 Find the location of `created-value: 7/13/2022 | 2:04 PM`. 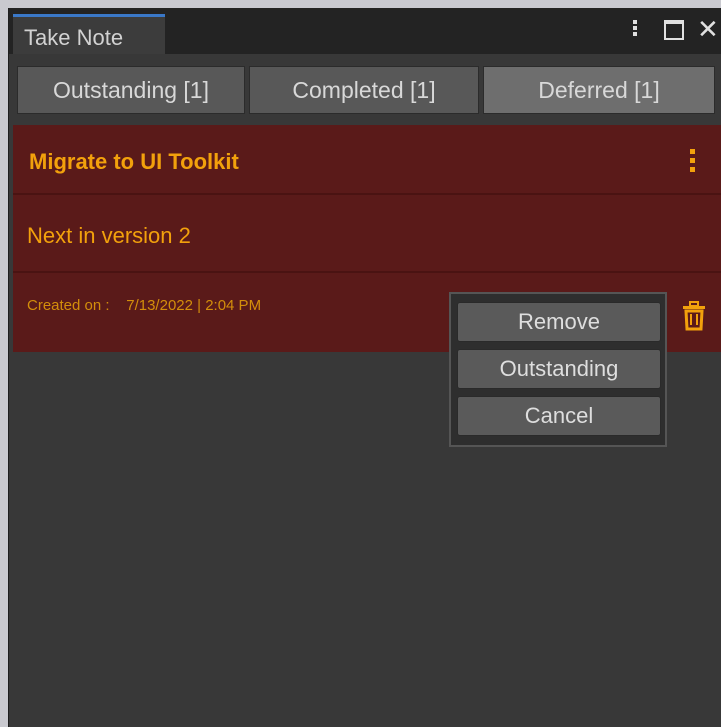

created-value: 7/13/2022 | 2:04 PM is located at coordinates (194, 305).